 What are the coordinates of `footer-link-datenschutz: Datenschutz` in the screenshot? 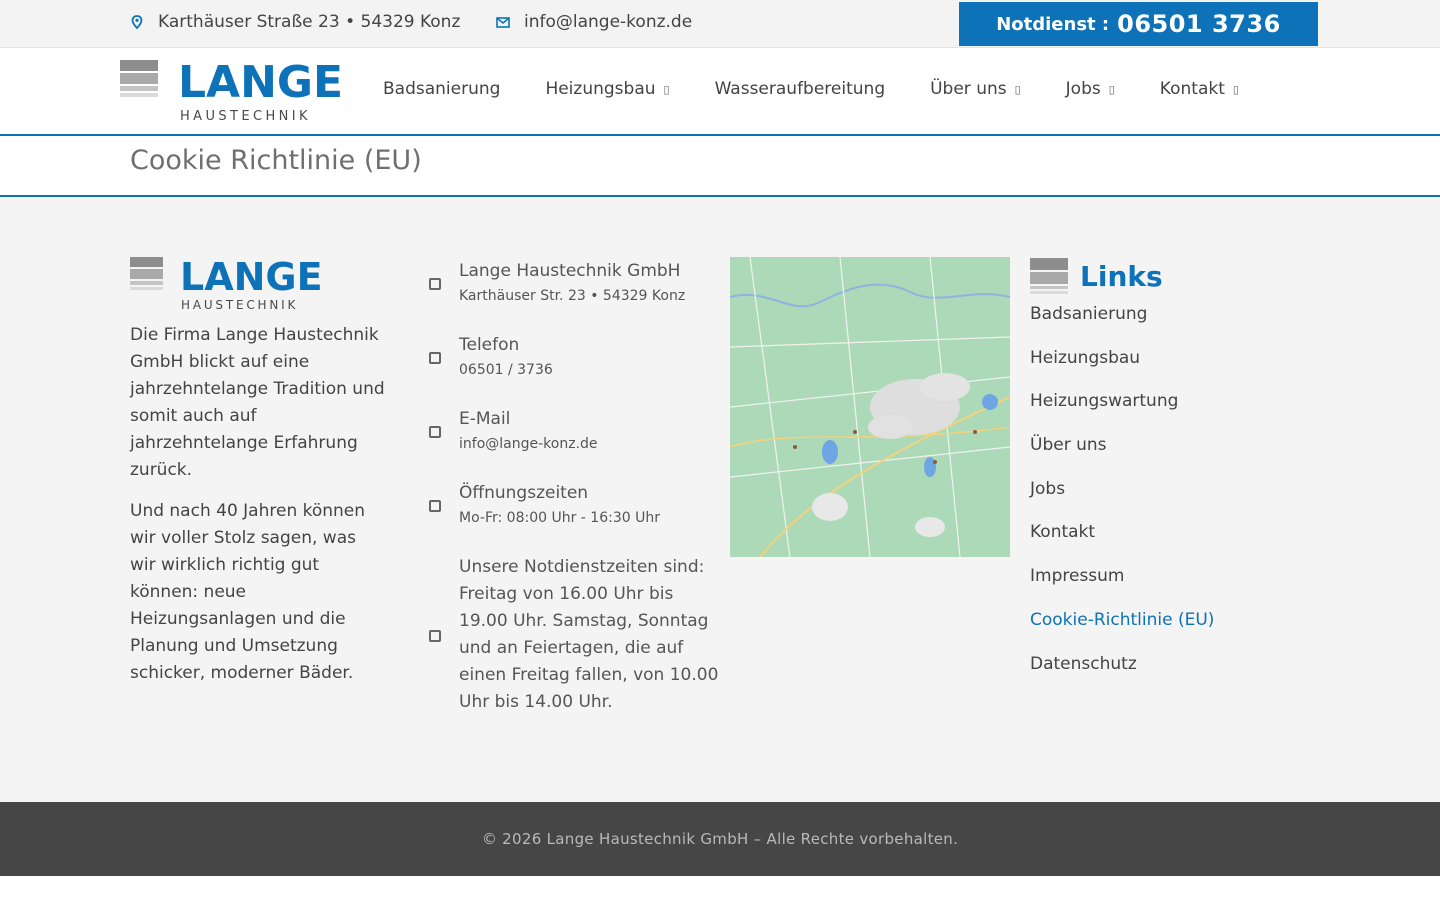 It's located at (1170, 674).